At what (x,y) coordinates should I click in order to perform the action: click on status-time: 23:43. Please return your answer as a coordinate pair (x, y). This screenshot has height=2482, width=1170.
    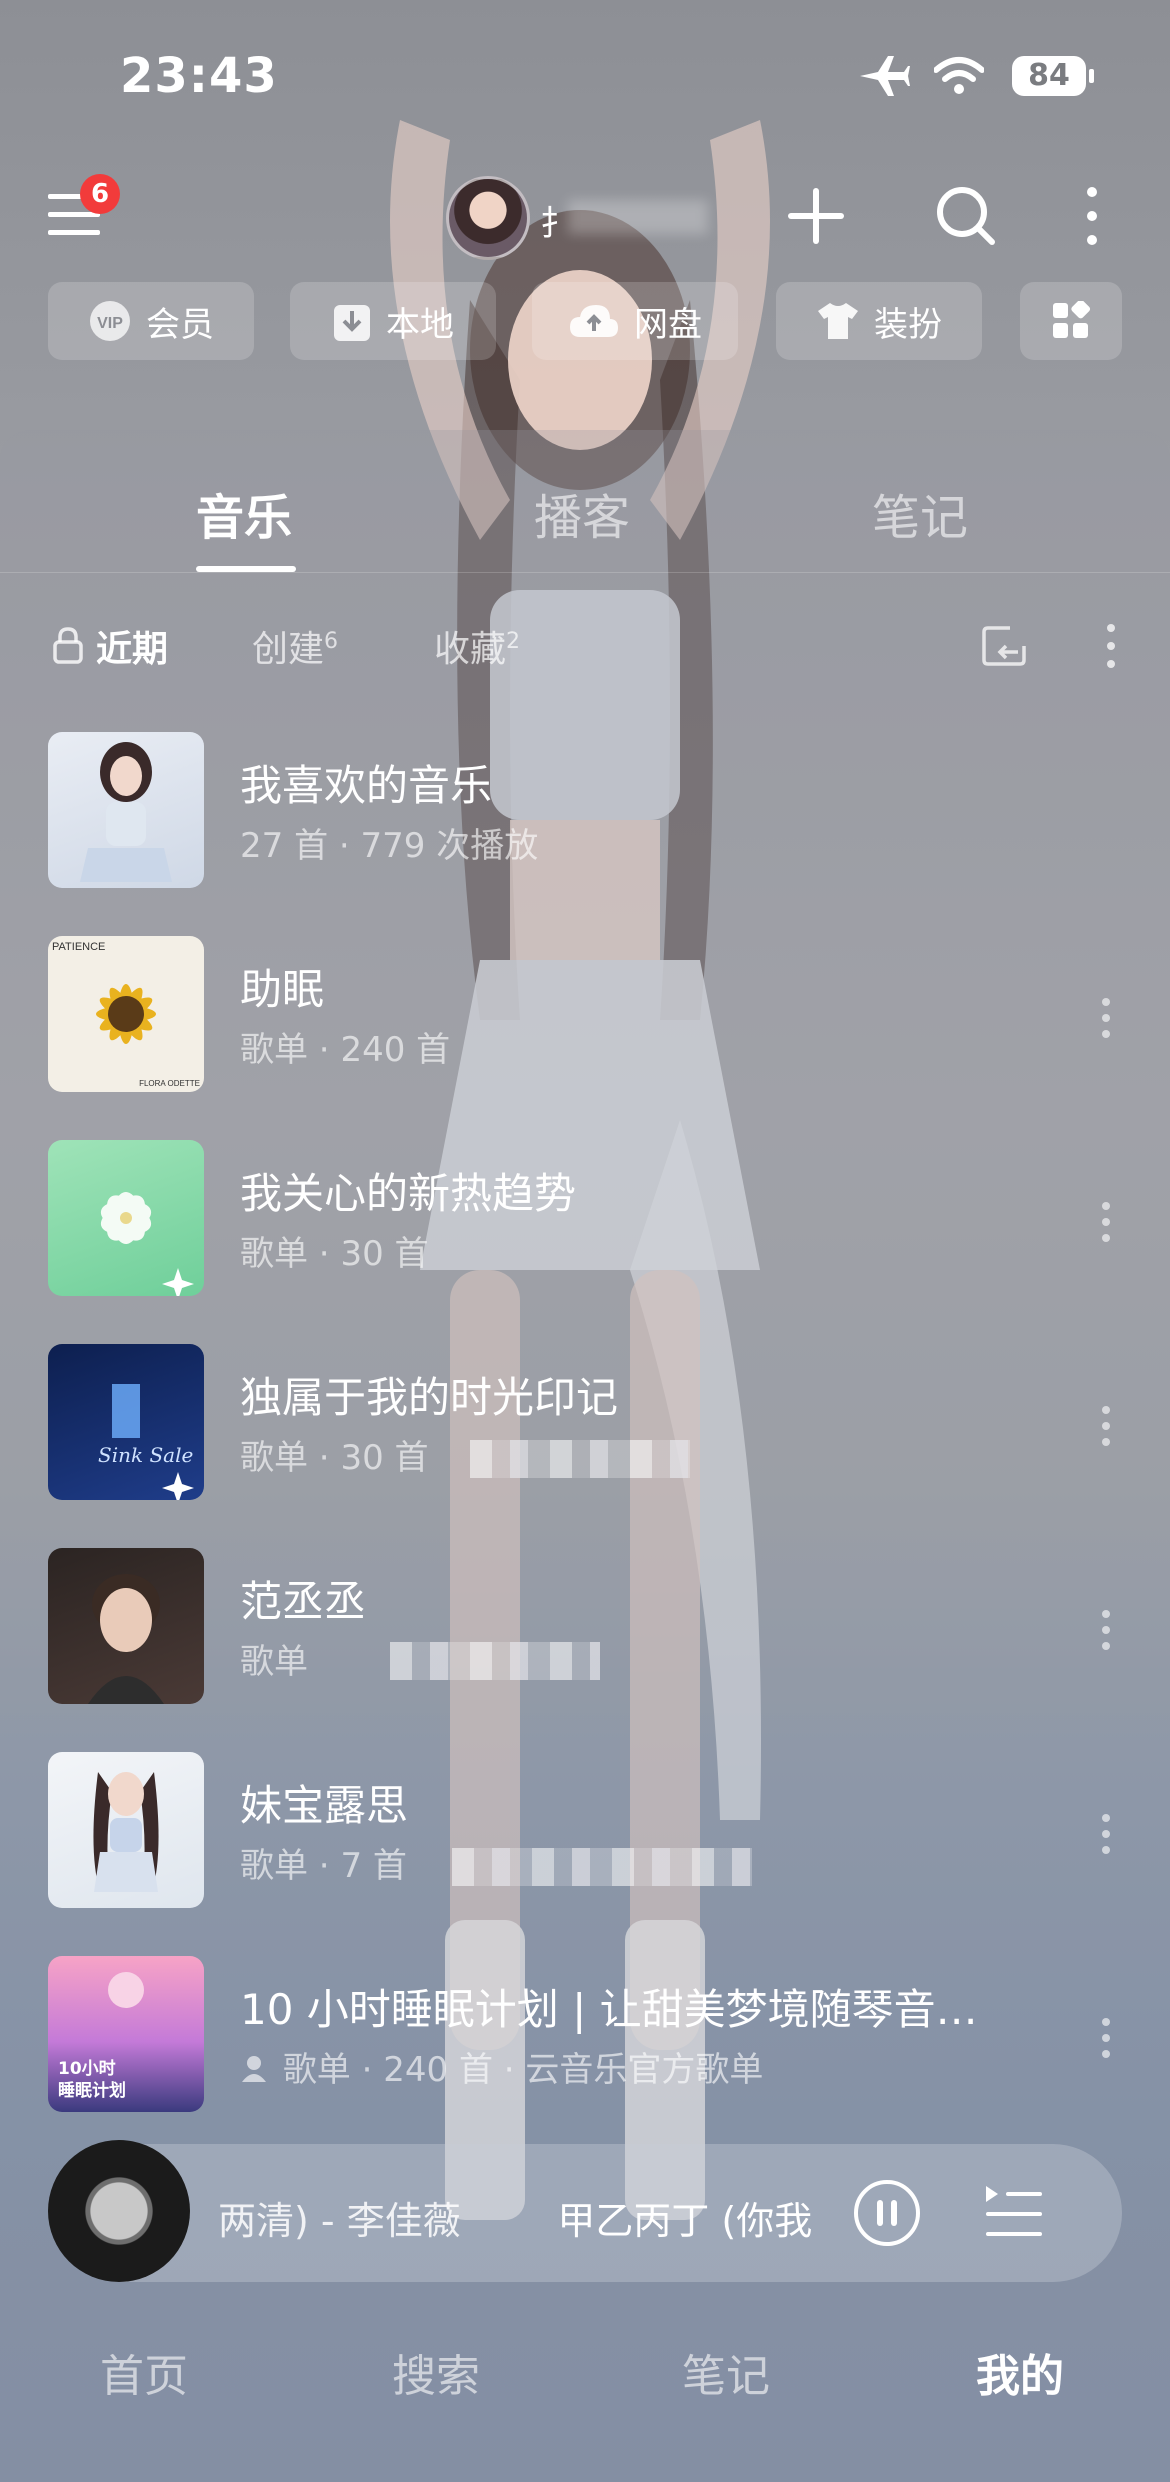
    Looking at the image, I should click on (199, 76).